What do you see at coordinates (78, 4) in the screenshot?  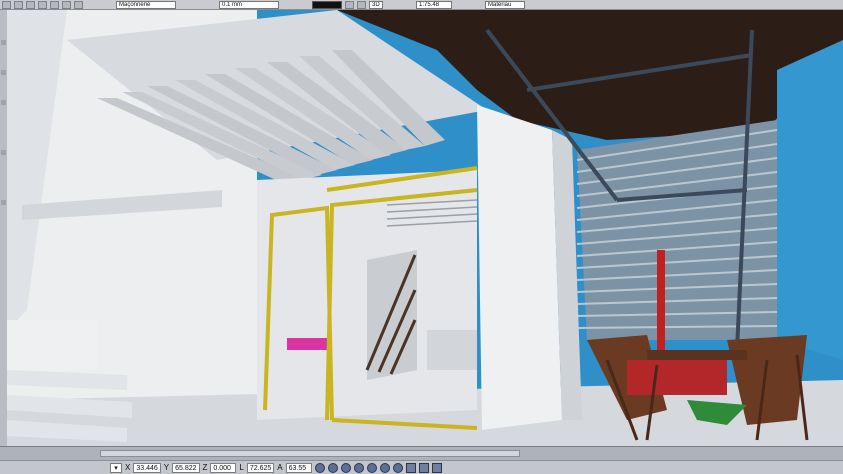 I see `help-icon` at bounding box center [78, 4].